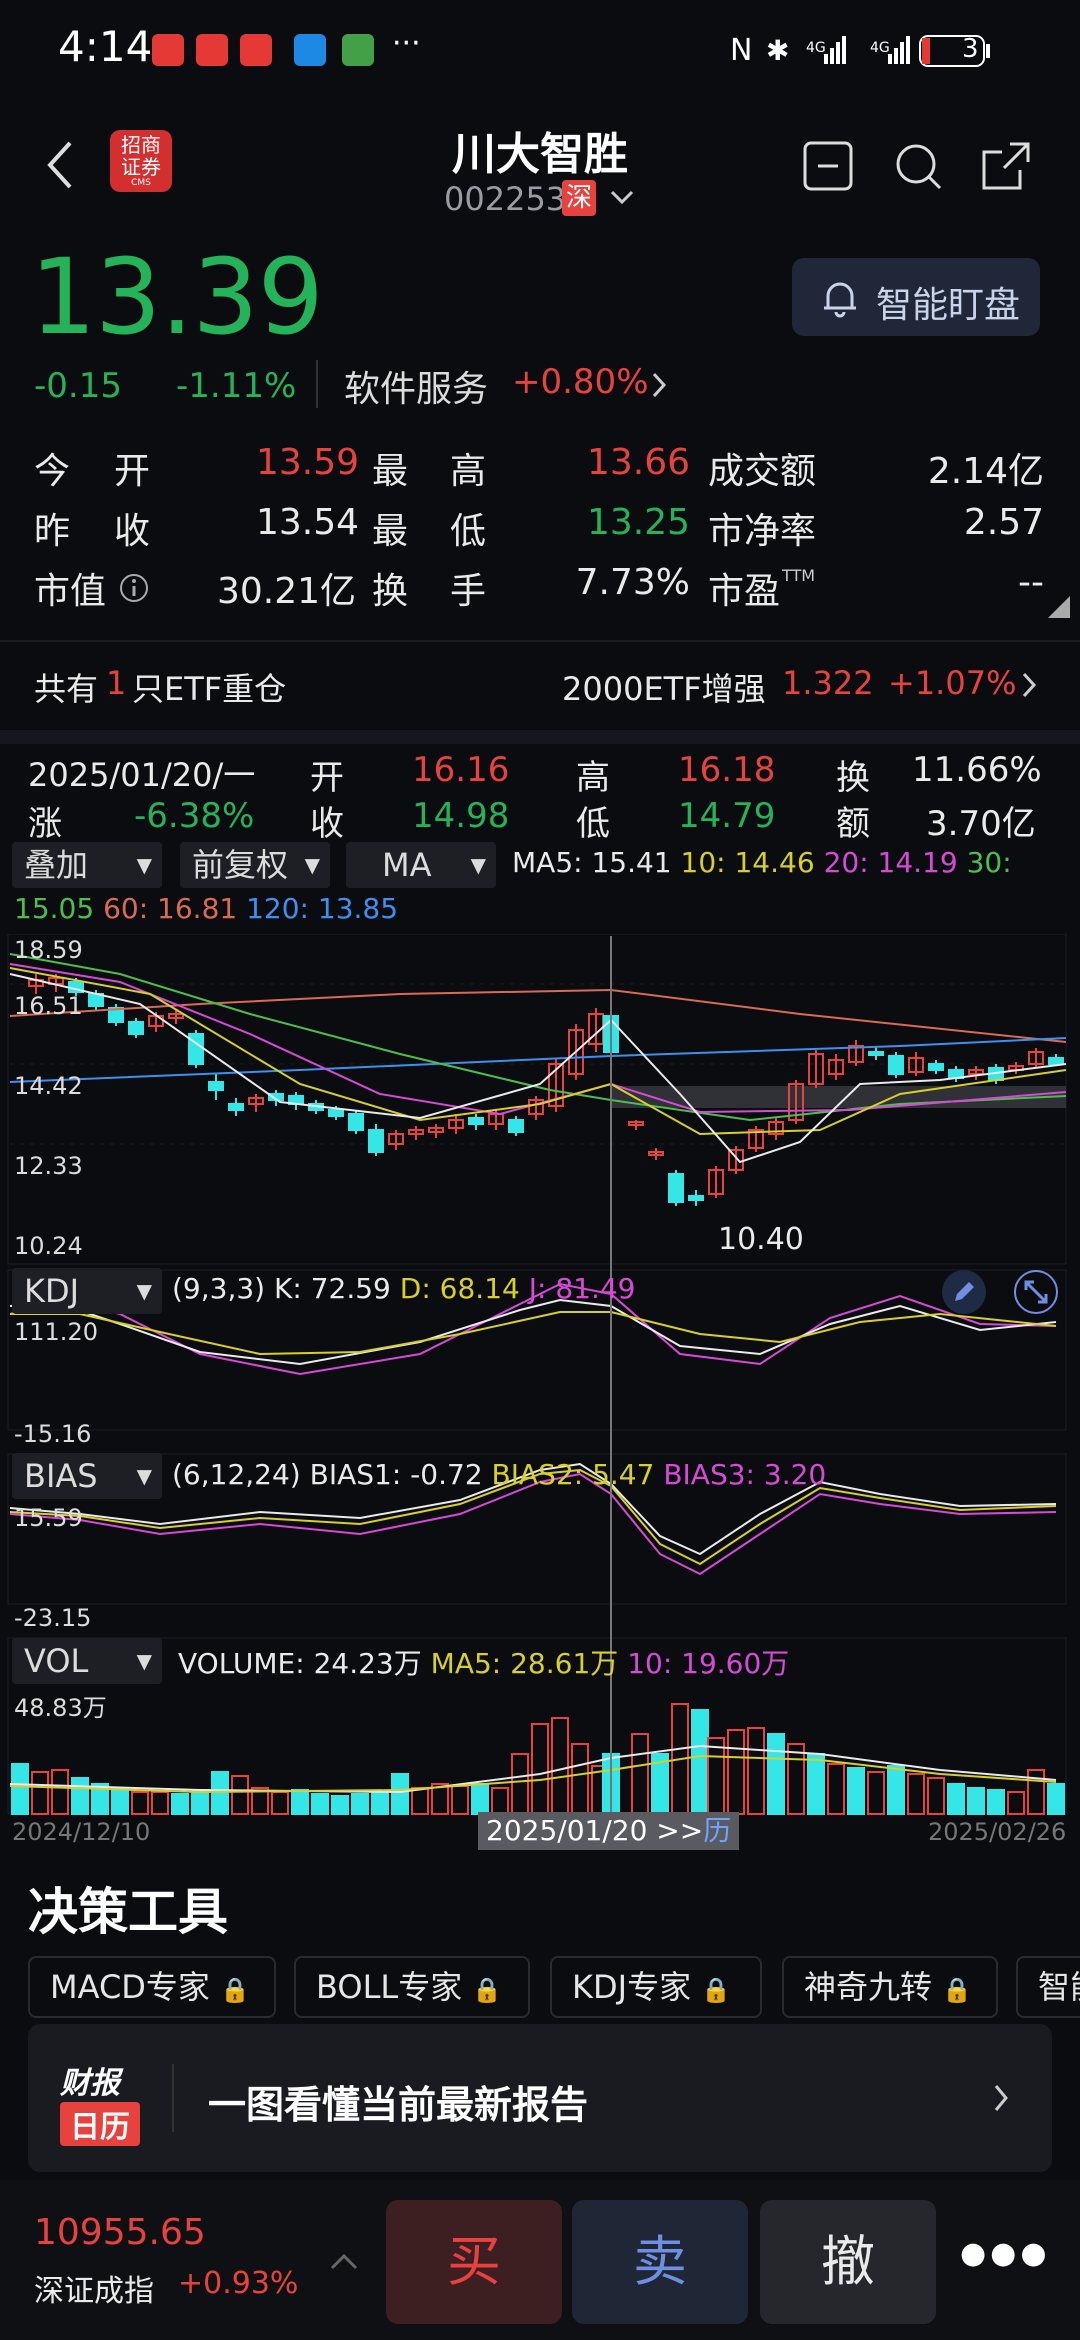 The height and width of the screenshot is (2340, 1080). What do you see at coordinates (997, 1832) in the screenshot?
I see `date-end: 2025/02/26` at bounding box center [997, 1832].